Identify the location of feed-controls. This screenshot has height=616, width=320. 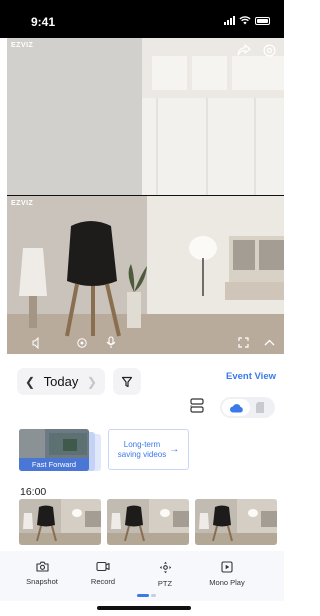
(145, 343).